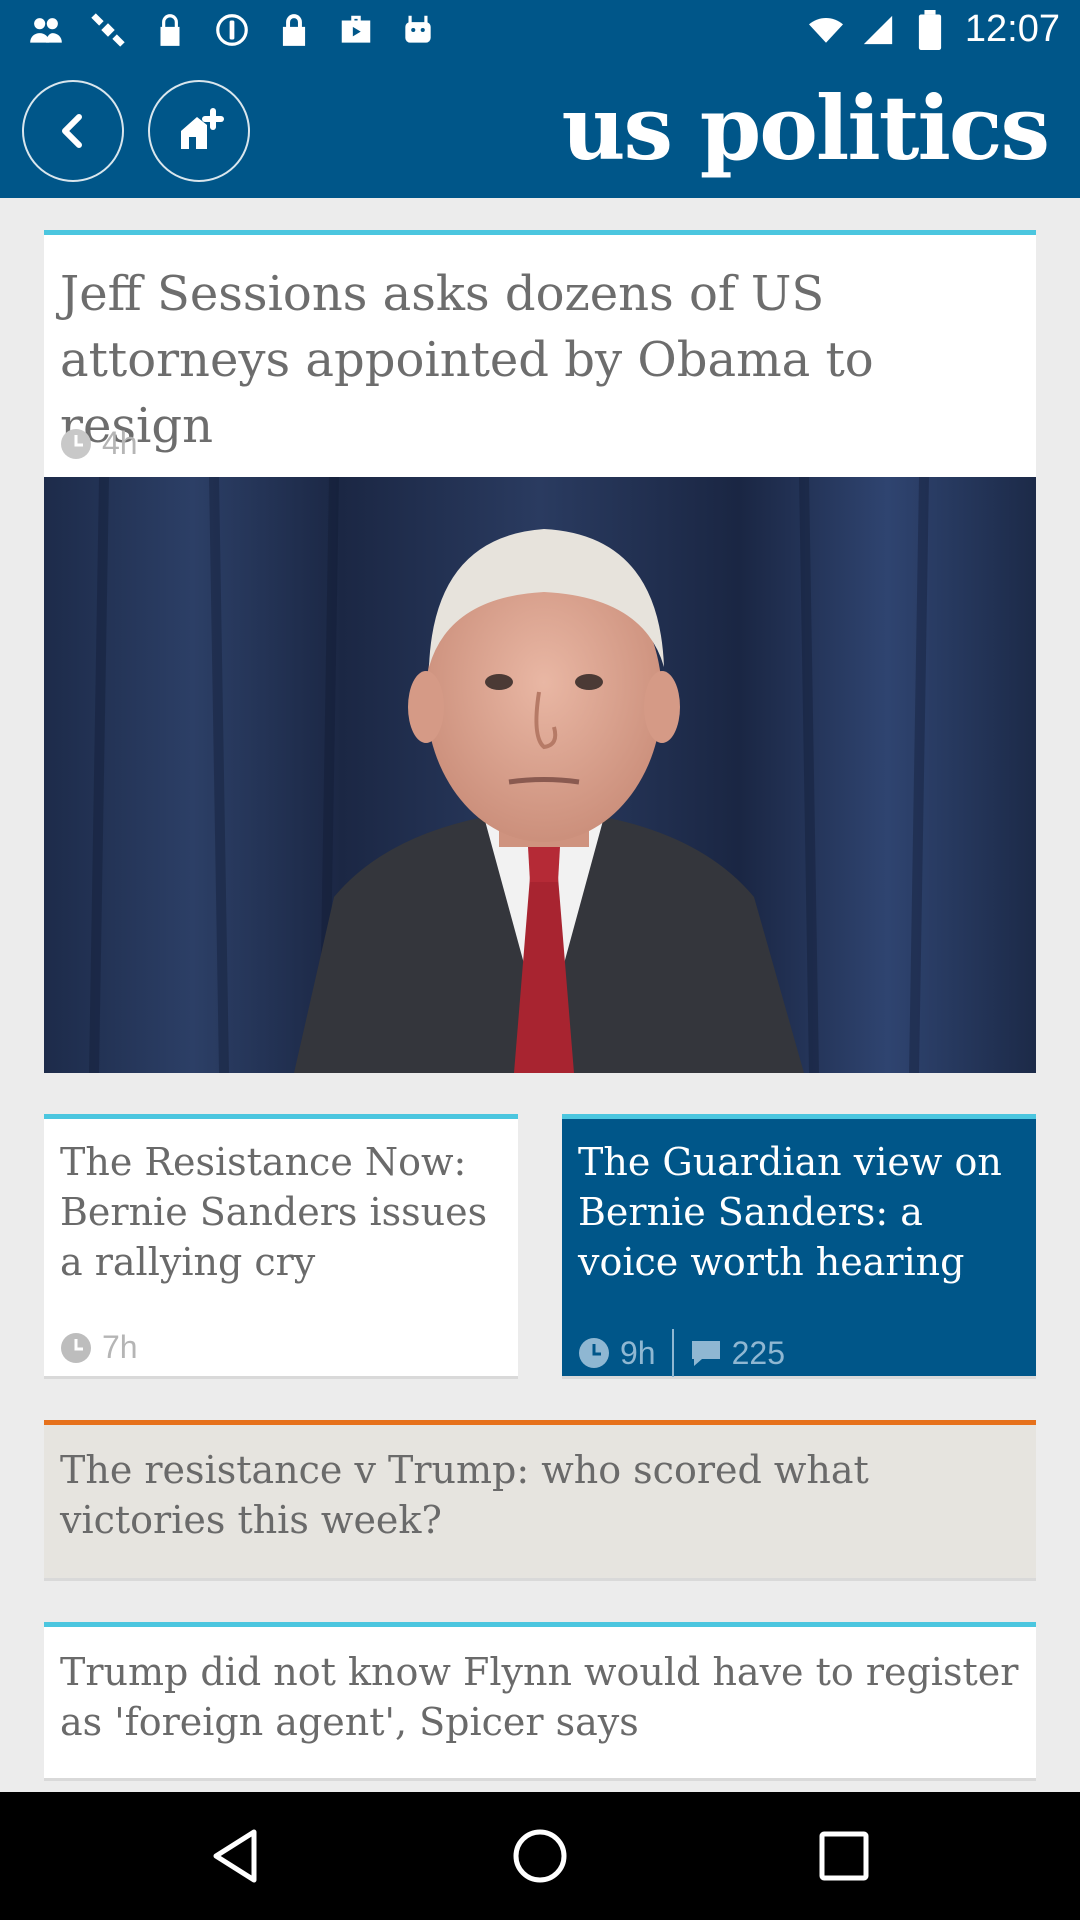  I want to click on home-plus-icon, so click(202, 128).